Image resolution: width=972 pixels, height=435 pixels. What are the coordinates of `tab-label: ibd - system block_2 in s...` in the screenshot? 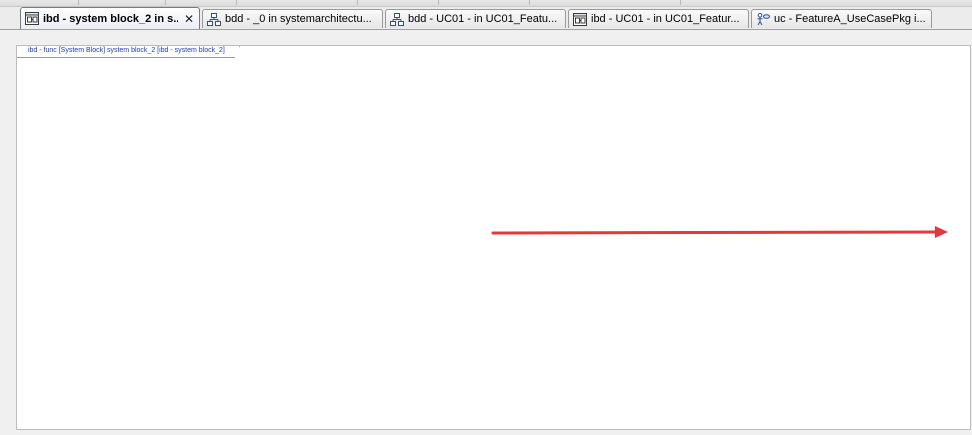 It's located at (110, 18).